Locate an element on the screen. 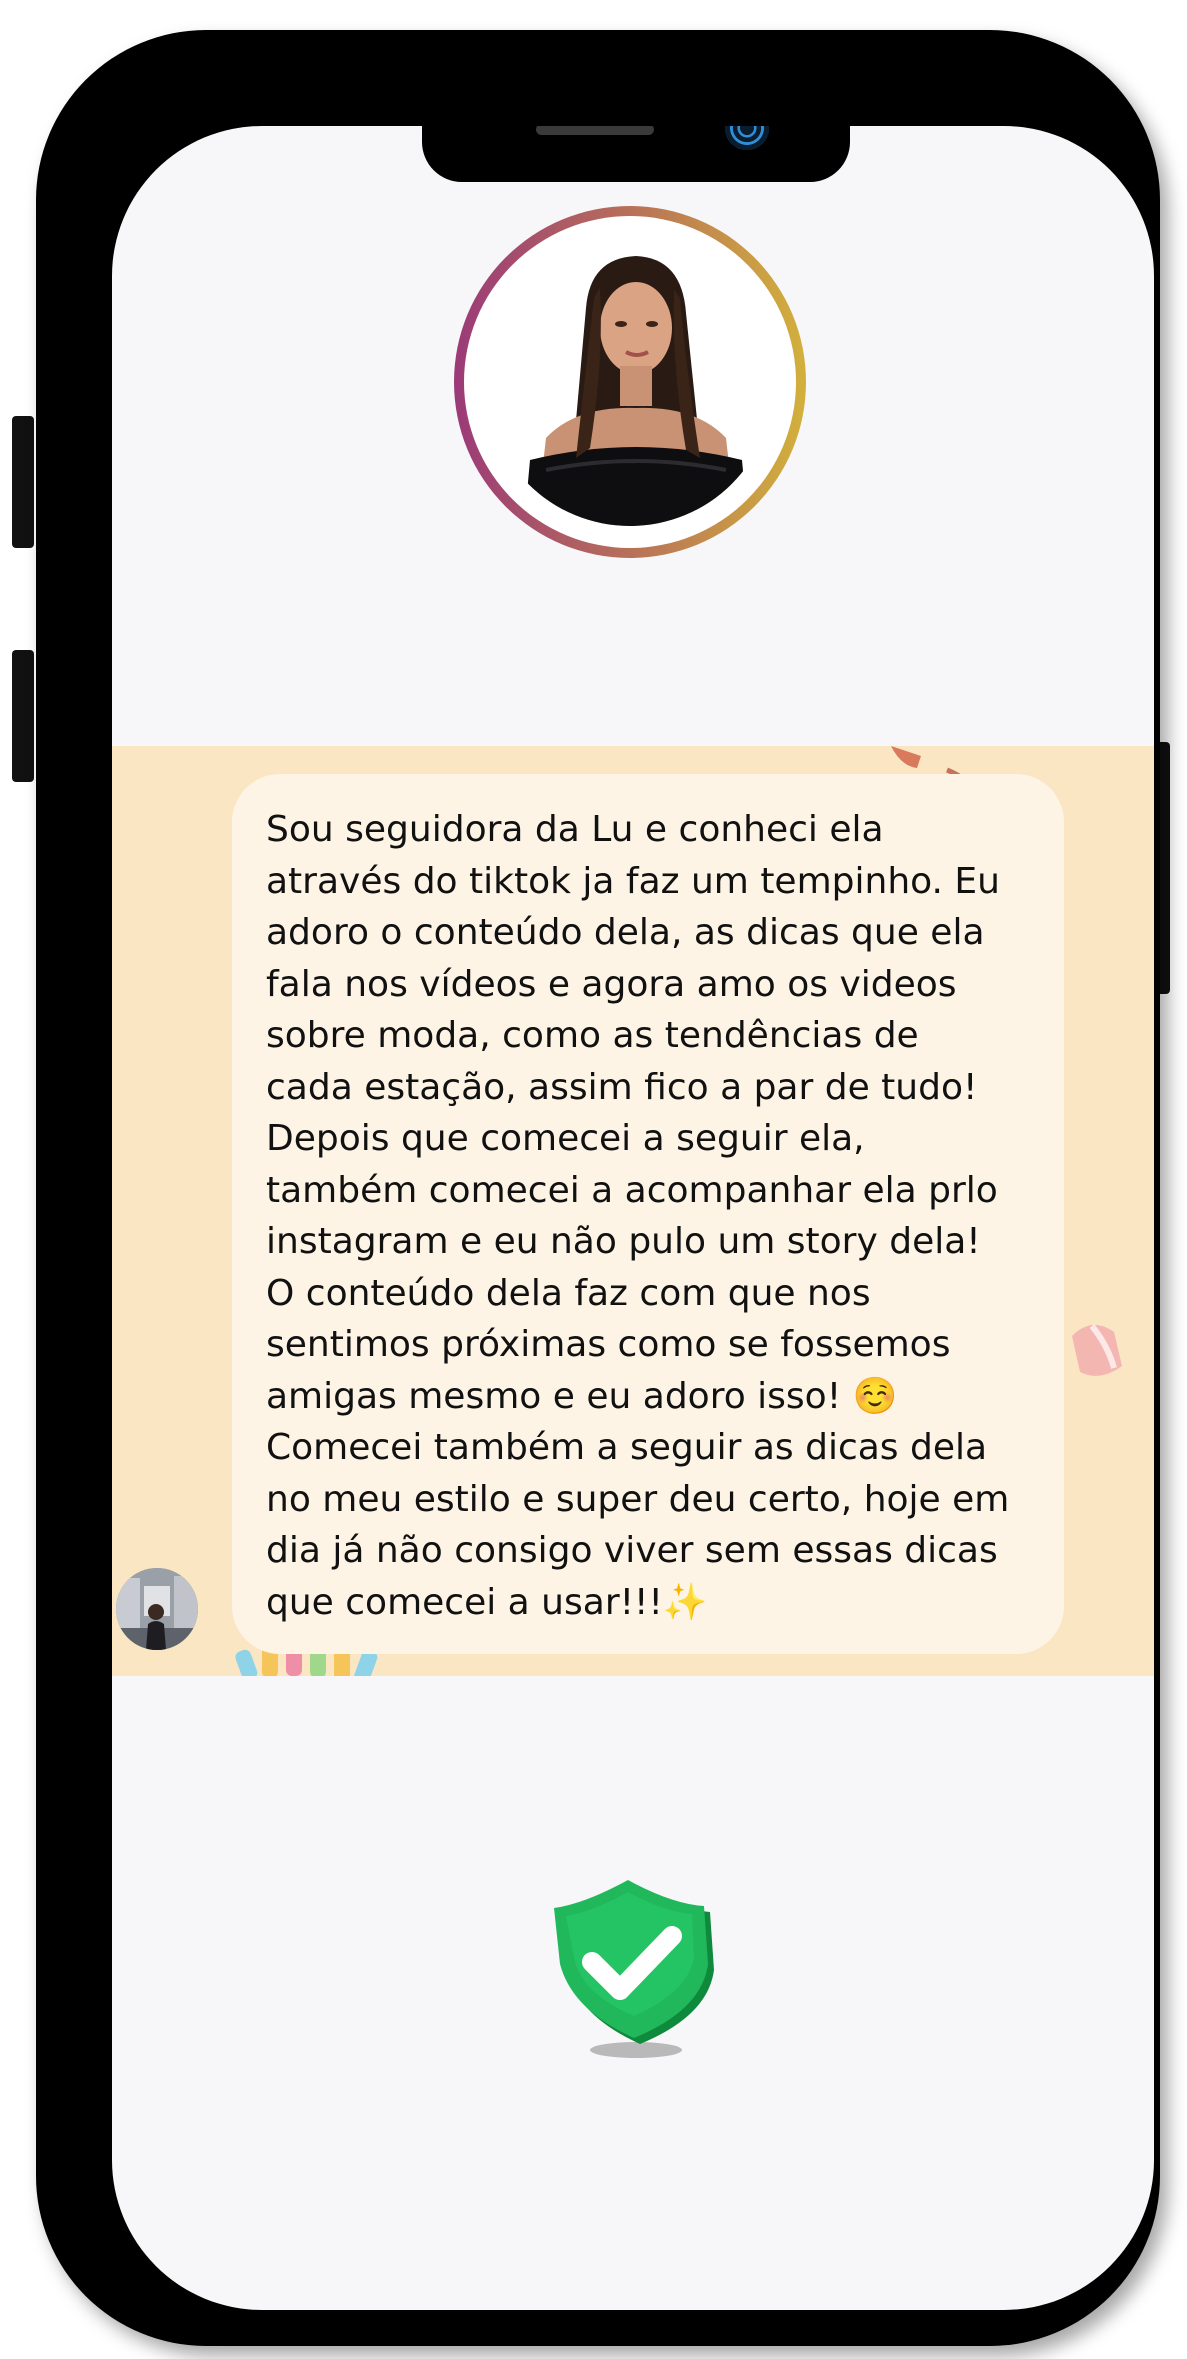 The image size is (1187, 2359). message-line: Depois que comecei a seguir ela, is located at coordinates (565, 1138).